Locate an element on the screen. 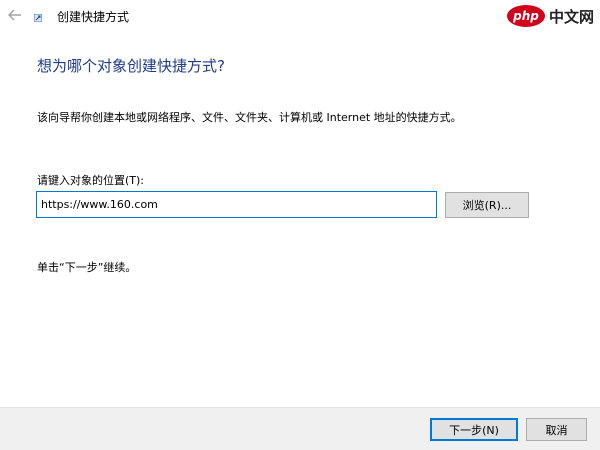 Image resolution: width=600 pixels, height=450 pixels. cancel-button: 取消 is located at coordinates (556, 429).